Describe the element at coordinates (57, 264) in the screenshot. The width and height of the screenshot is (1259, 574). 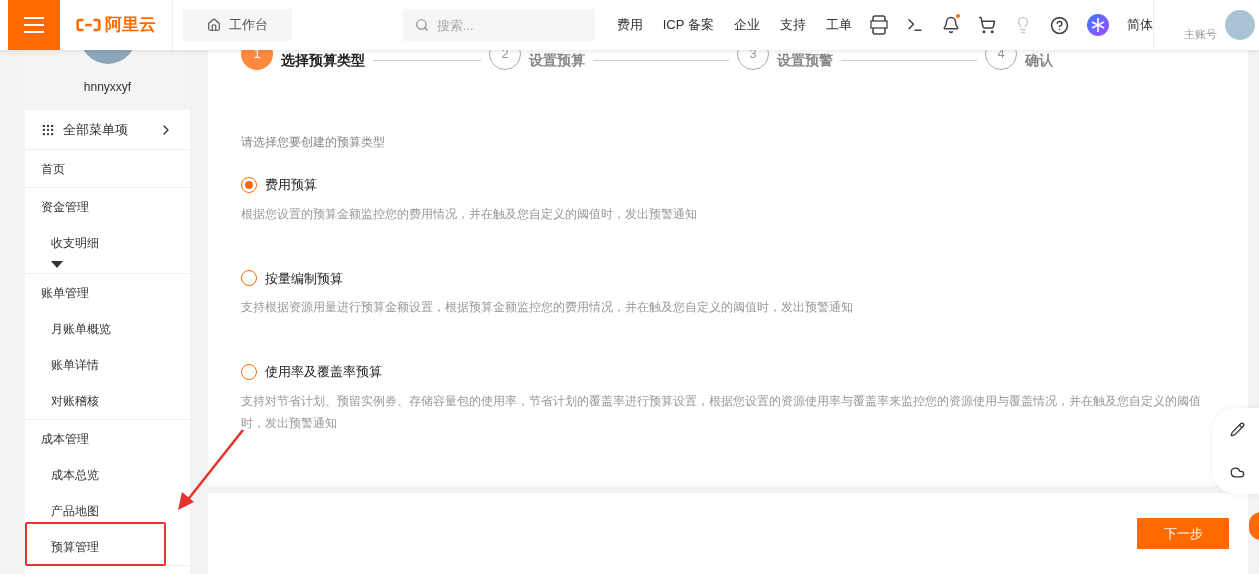
I see `caret-down-icon` at that location.